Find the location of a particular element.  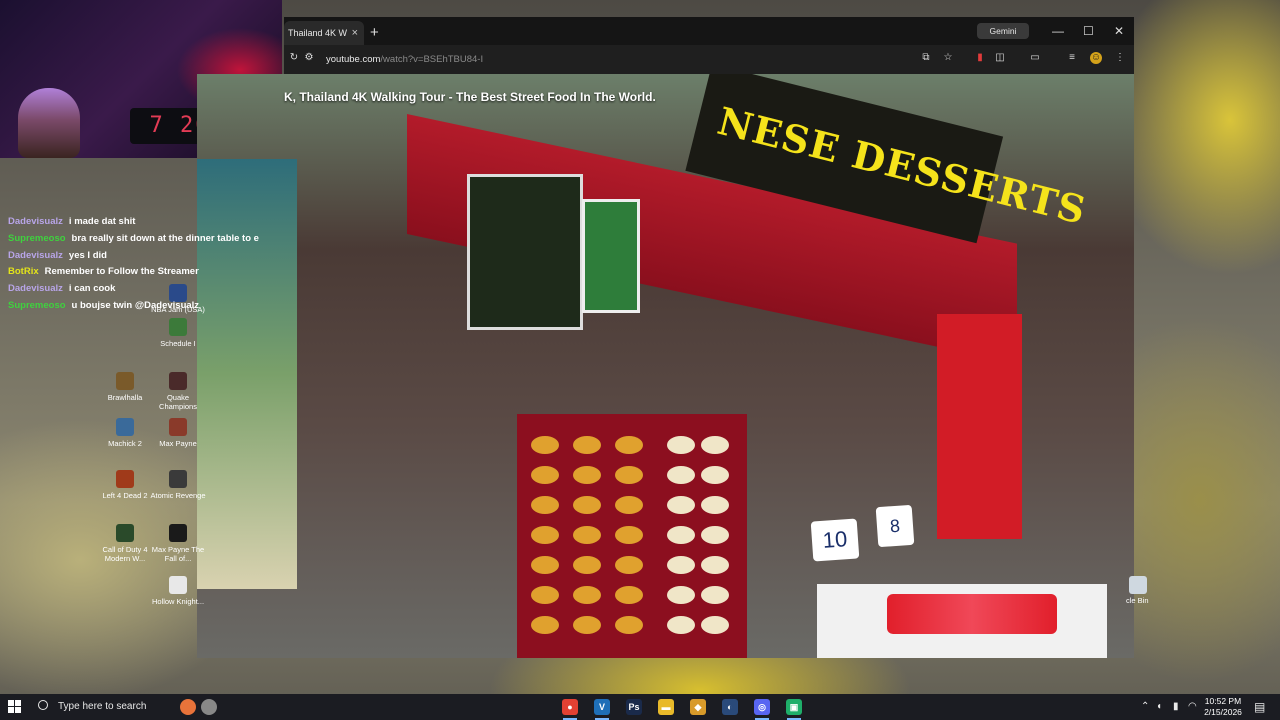

extensions-puzzle-icon: ◫ is located at coordinates (1000, 58).